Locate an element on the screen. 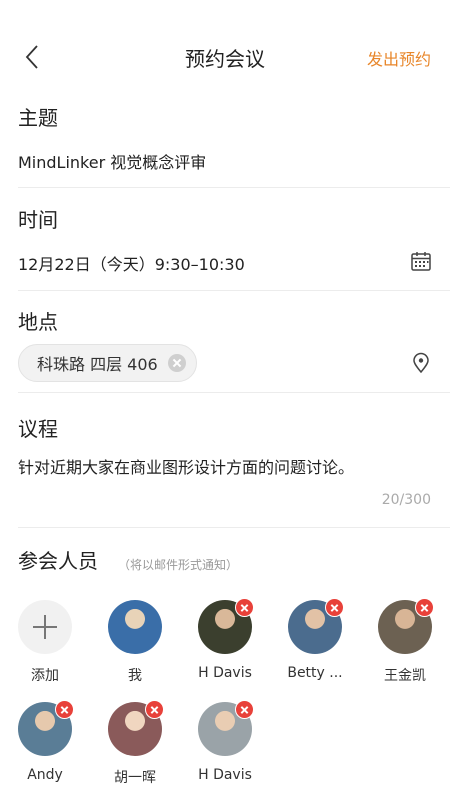 The image size is (450, 800). member-item: 王金凯 is located at coordinates (405, 641).